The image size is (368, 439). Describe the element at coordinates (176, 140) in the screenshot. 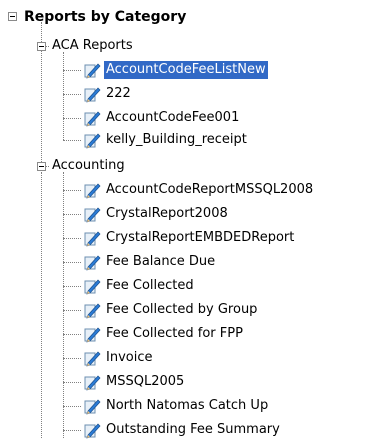

I see `report-item-kelly-building-receipt: kelly_Building_receipt` at that location.